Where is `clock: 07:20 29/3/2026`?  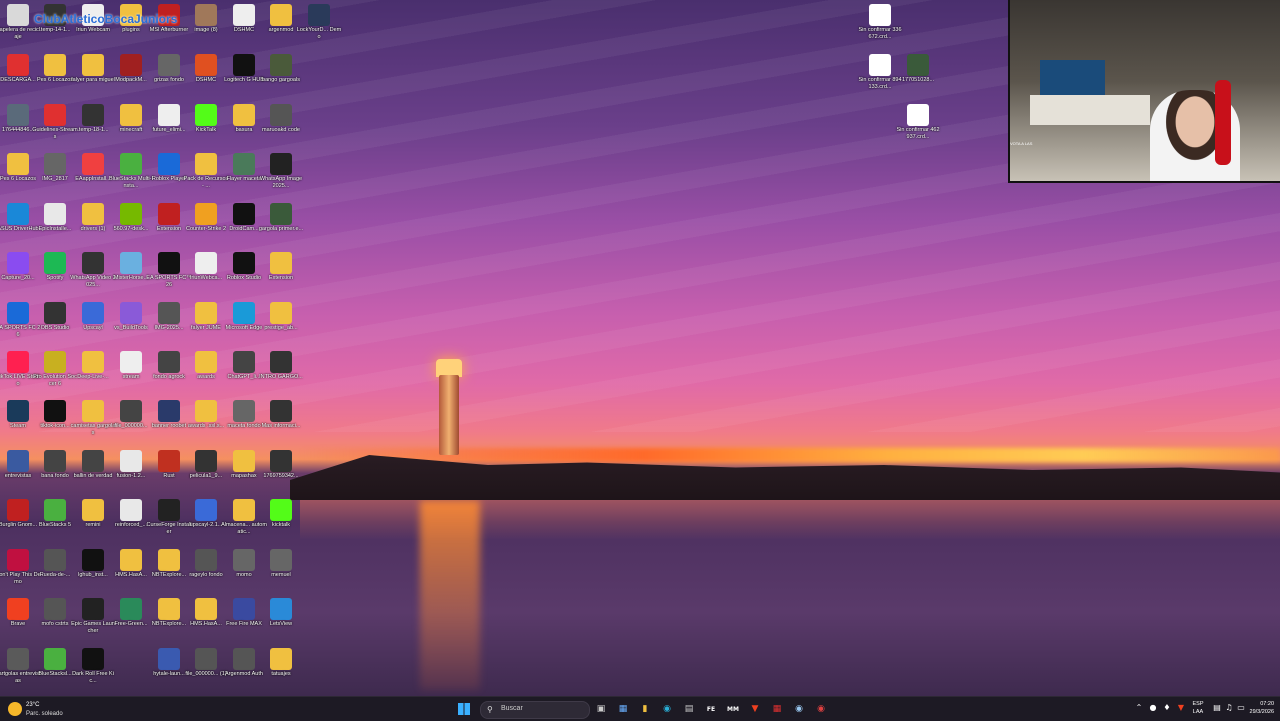 clock: 07:20 29/3/2026 is located at coordinates (1257, 709).